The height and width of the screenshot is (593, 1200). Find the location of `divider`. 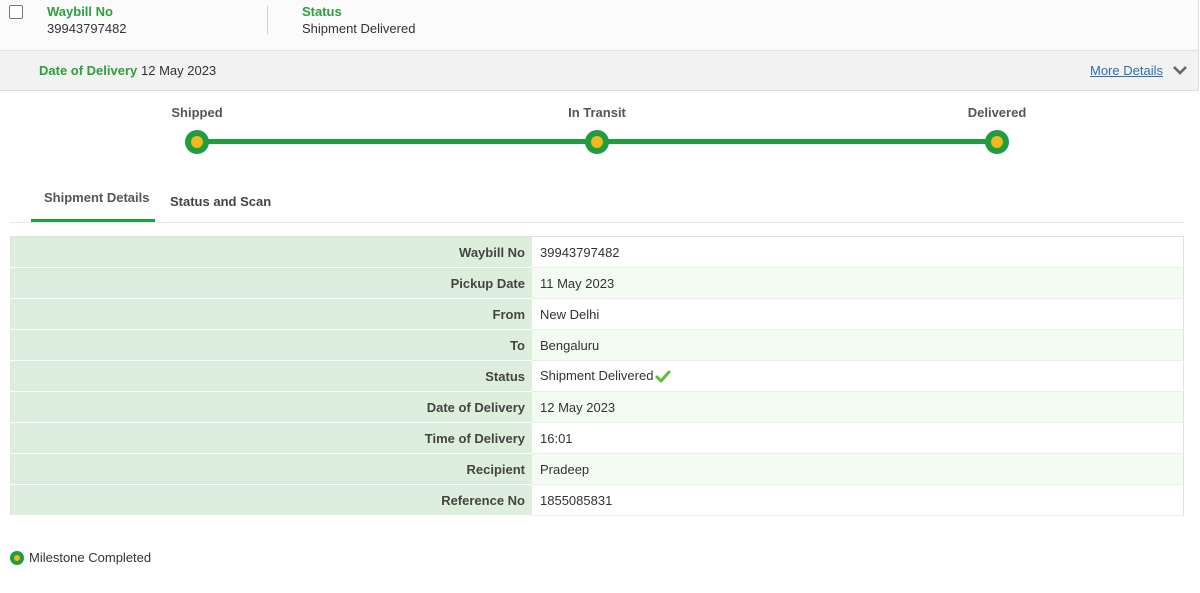

divider is located at coordinates (267, 20).